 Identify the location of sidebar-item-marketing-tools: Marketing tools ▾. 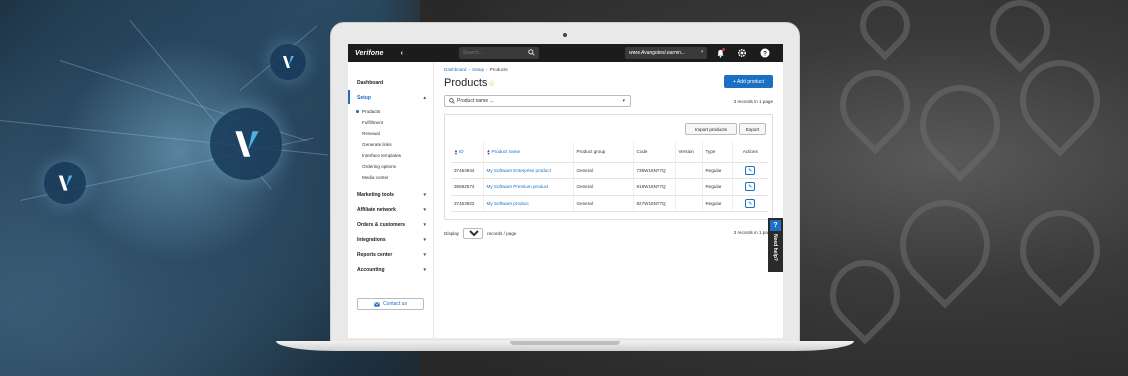
(393, 195).